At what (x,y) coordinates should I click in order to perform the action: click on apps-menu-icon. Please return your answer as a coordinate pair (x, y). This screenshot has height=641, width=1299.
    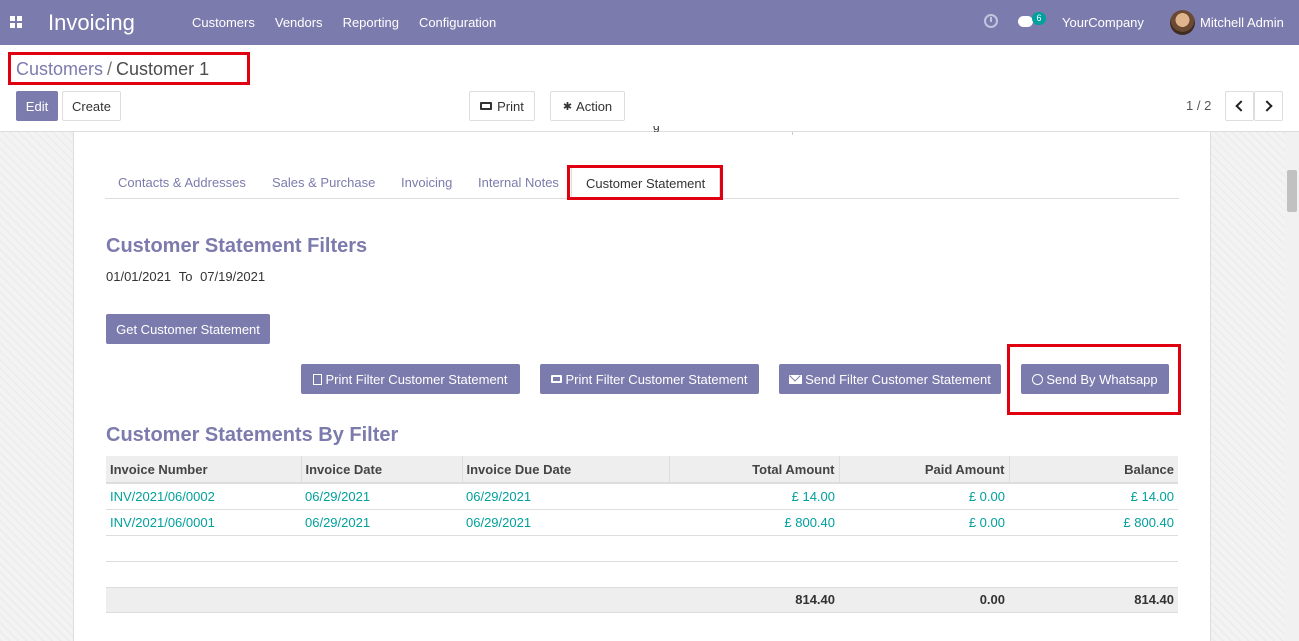
    Looking at the image, I should click on (16, 22).